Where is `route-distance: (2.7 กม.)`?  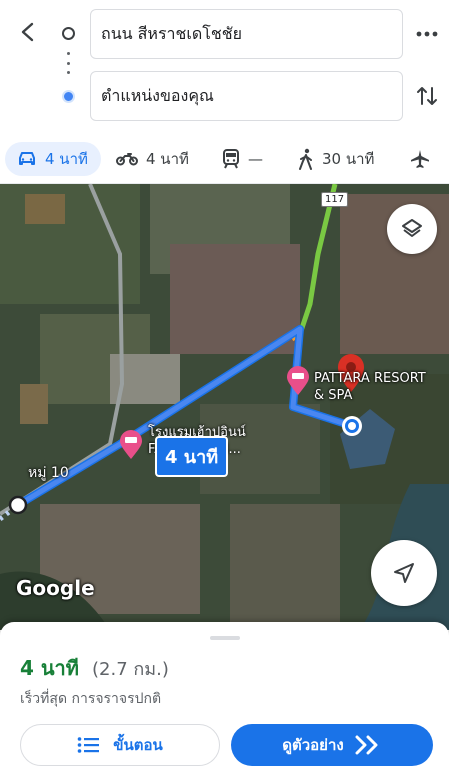 route-distance: (2.7 กม.) is located at coordinates (130, 669).